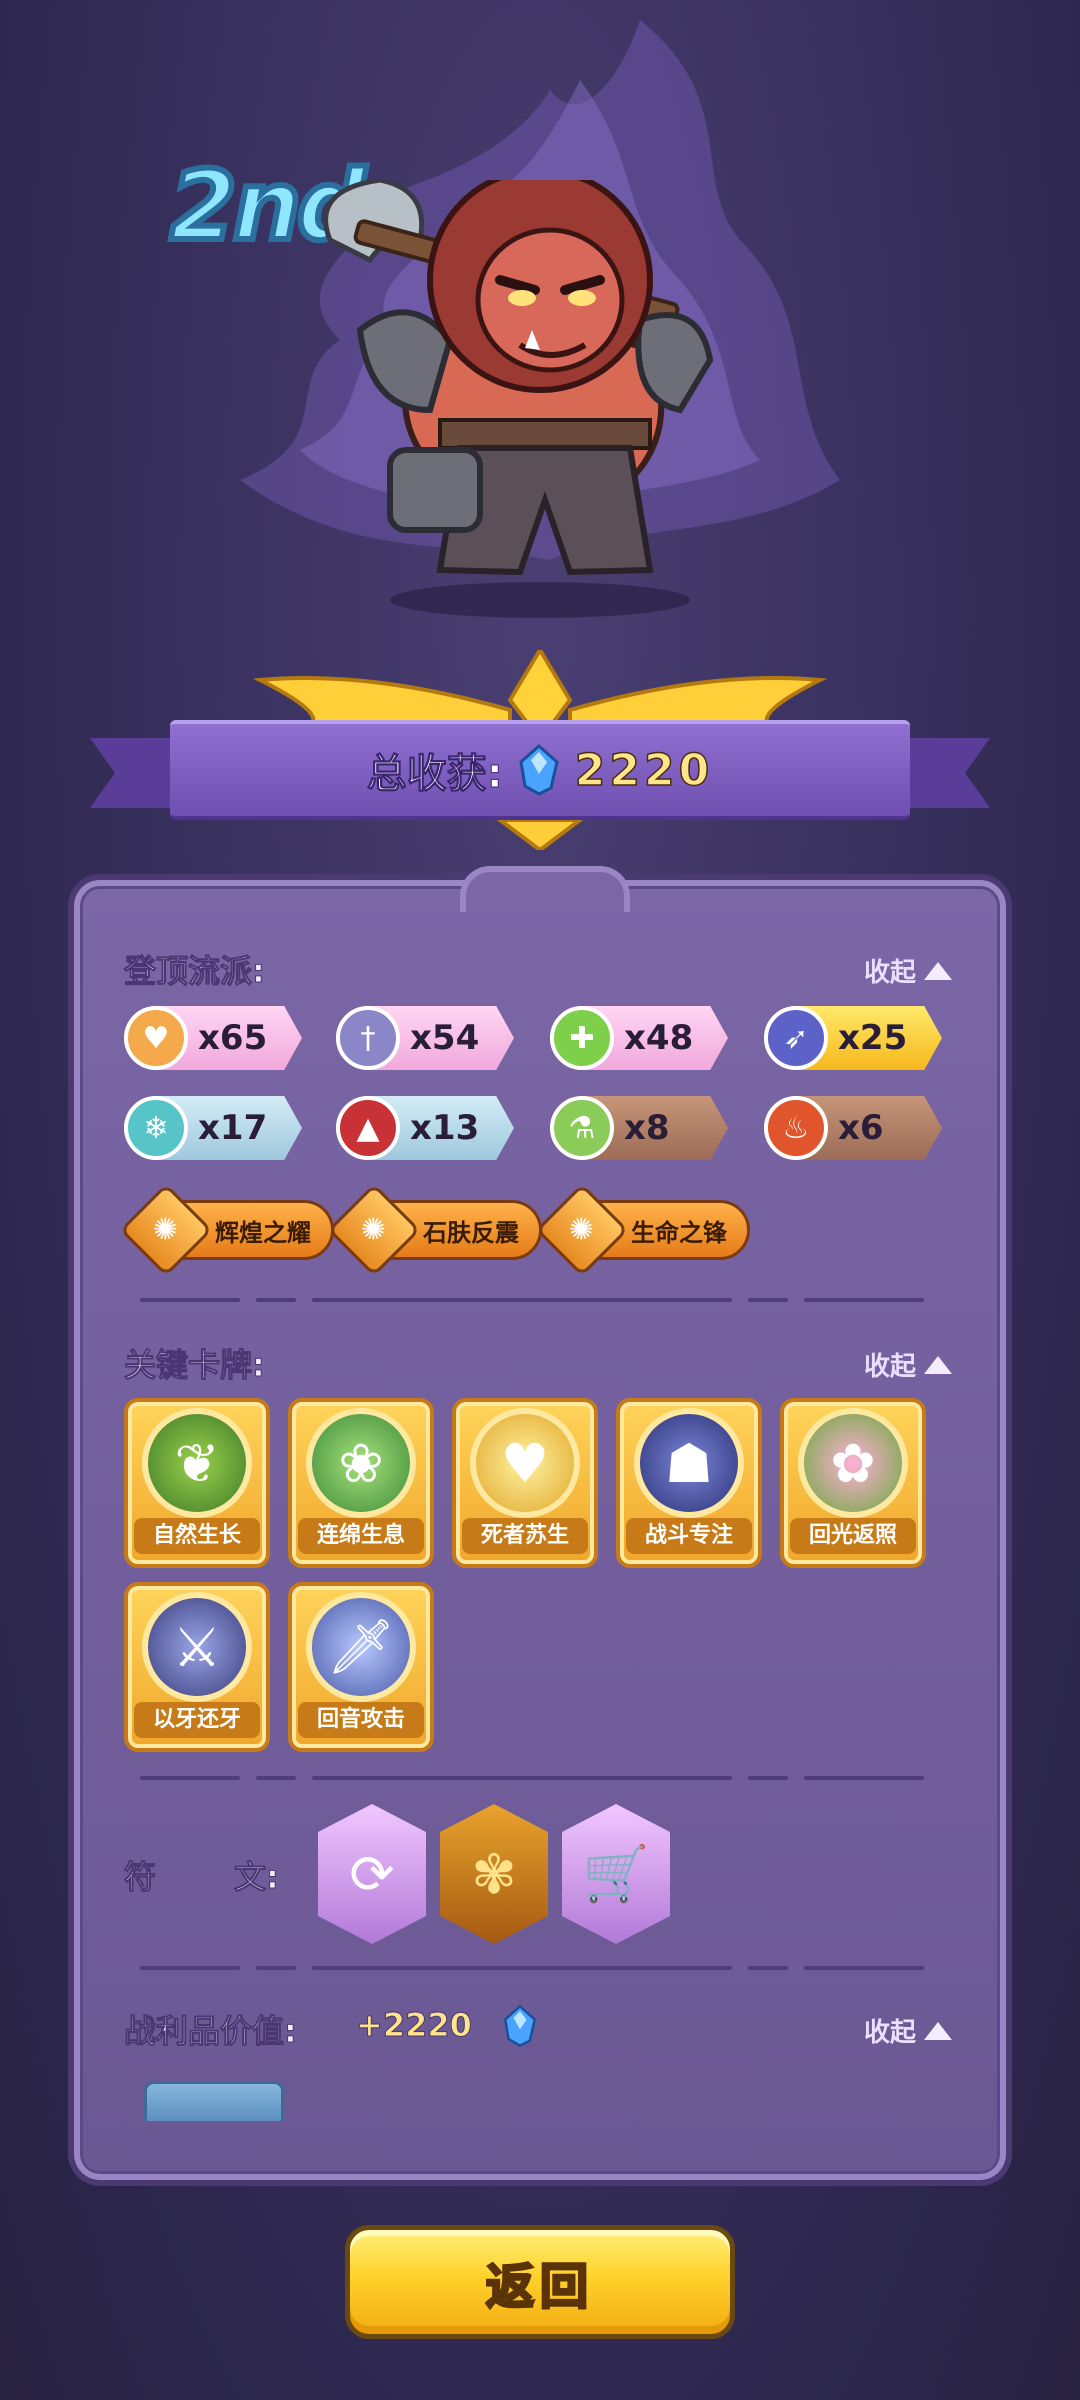 Image resolution: width=1080 pixels, height=2400 pixels. What do you see at coordinates (659, 1038) in the screenshot?
I see `build-tag-count: x48` at bounding box center [659, 1038].